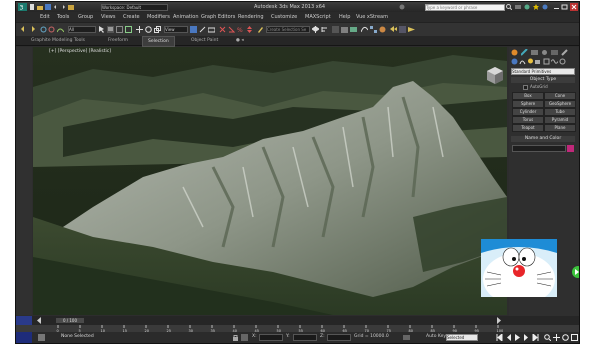 The height and width of the screenshot is (345, 591). Describe the element at coordinates (574, 337) in the screenshot. I see `maximize-viewport-icon` at that location.